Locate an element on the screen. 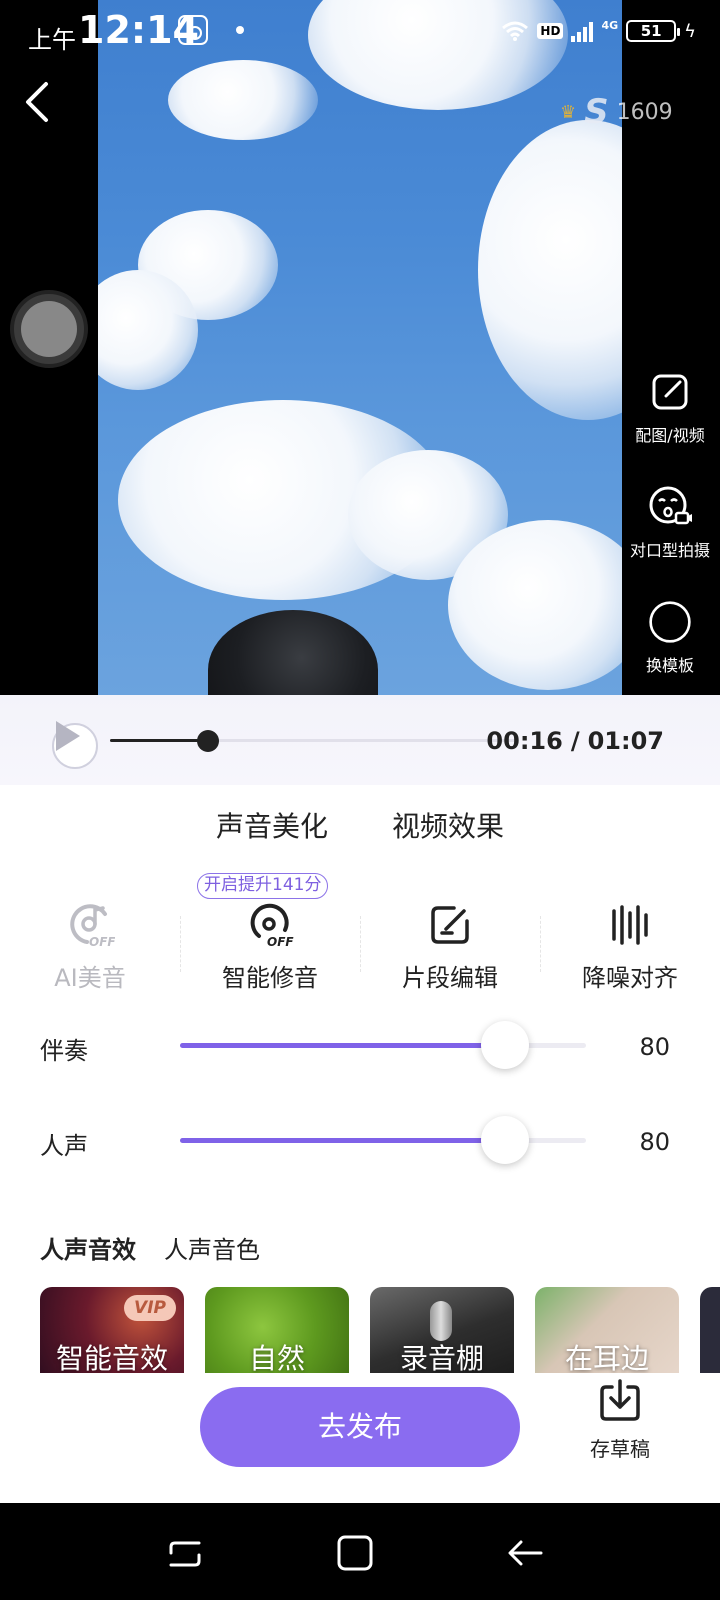 The width and height of the screenshot is (720, 1600). ai-off-icon: OFF is located at coordinates (90, 925).